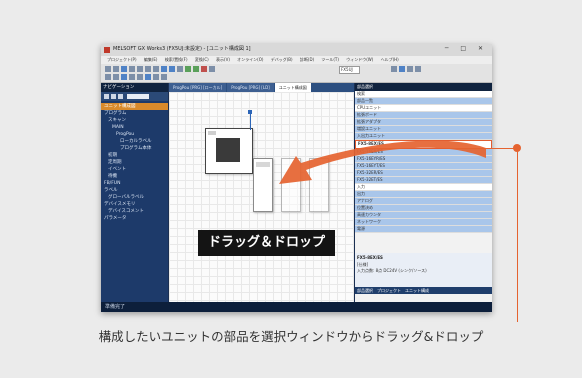 The image size is (582, 378). What do you see at coordinates (296, 307) in the screenshot?
I see `status-bar: 準備完了` at bounding box center [296, 307].